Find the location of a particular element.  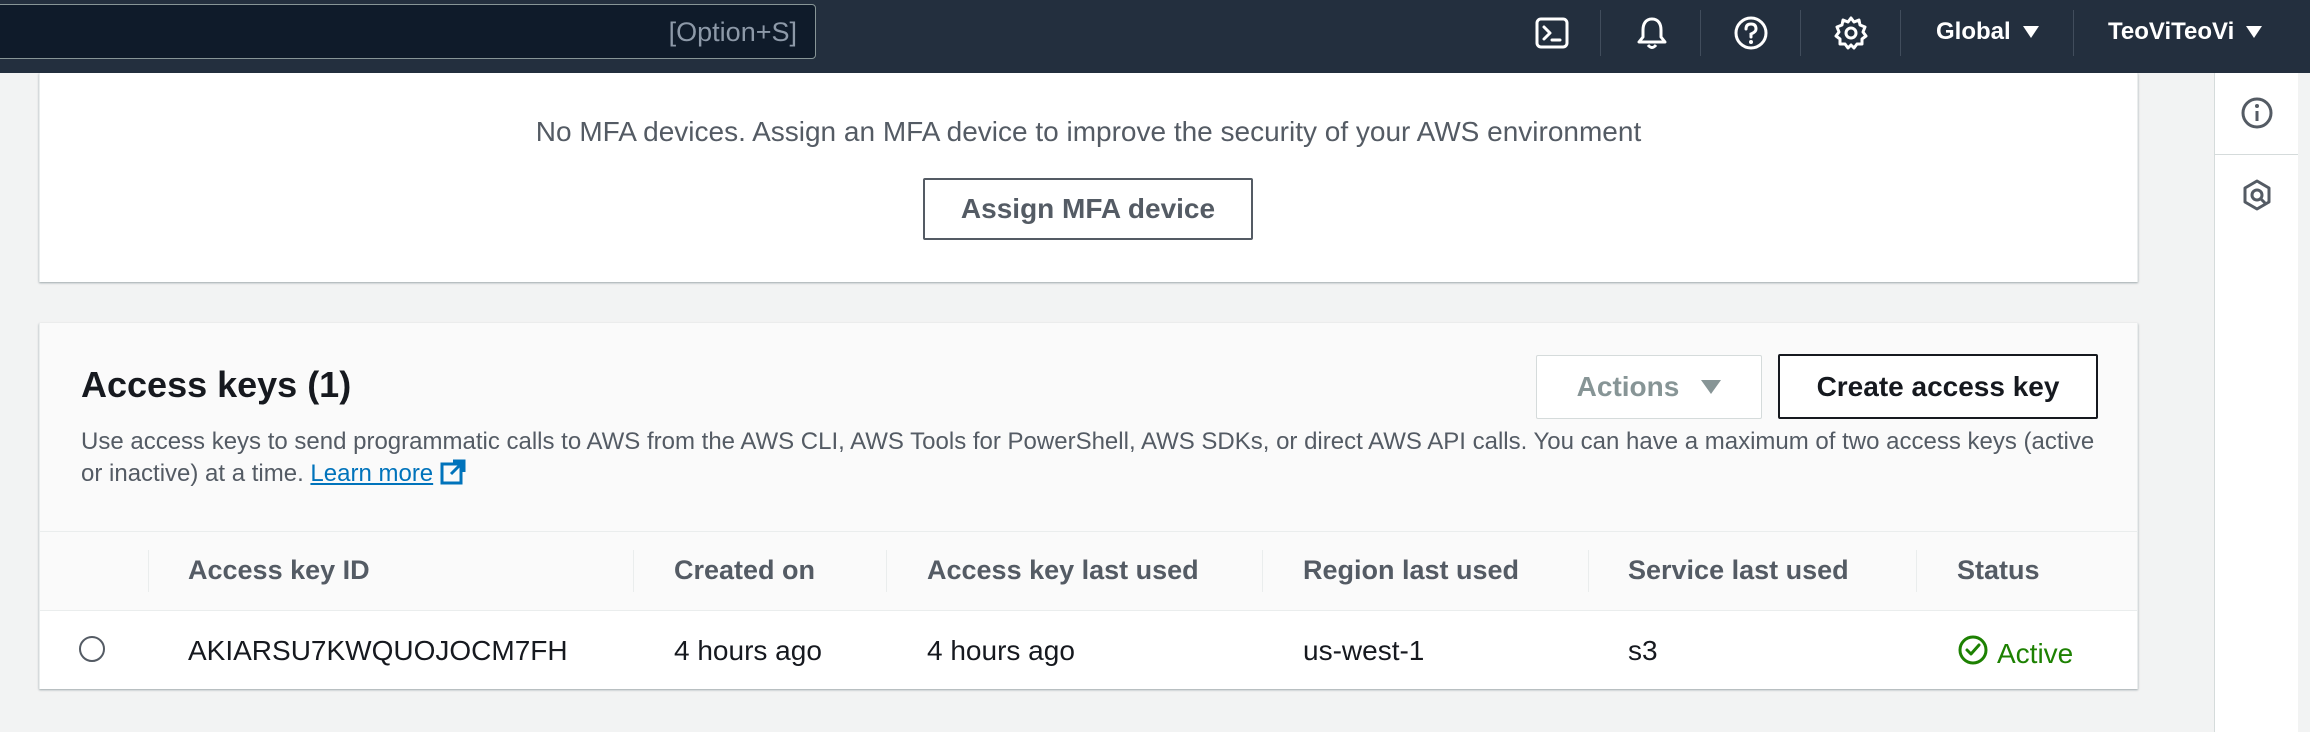

status-text: Active is located at coordinates (2035, 653).